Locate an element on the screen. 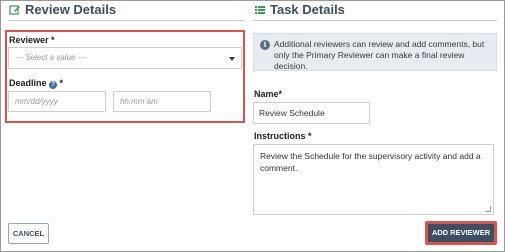 The image size is (505, 252). reviewer-select: --- Select a value --- is located at coordinates (125, 58).